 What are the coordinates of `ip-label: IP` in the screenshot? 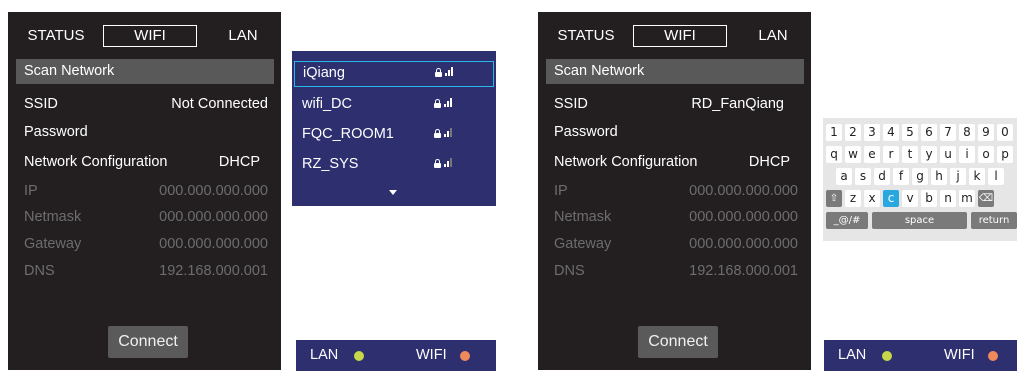 It's located at (561, 191).